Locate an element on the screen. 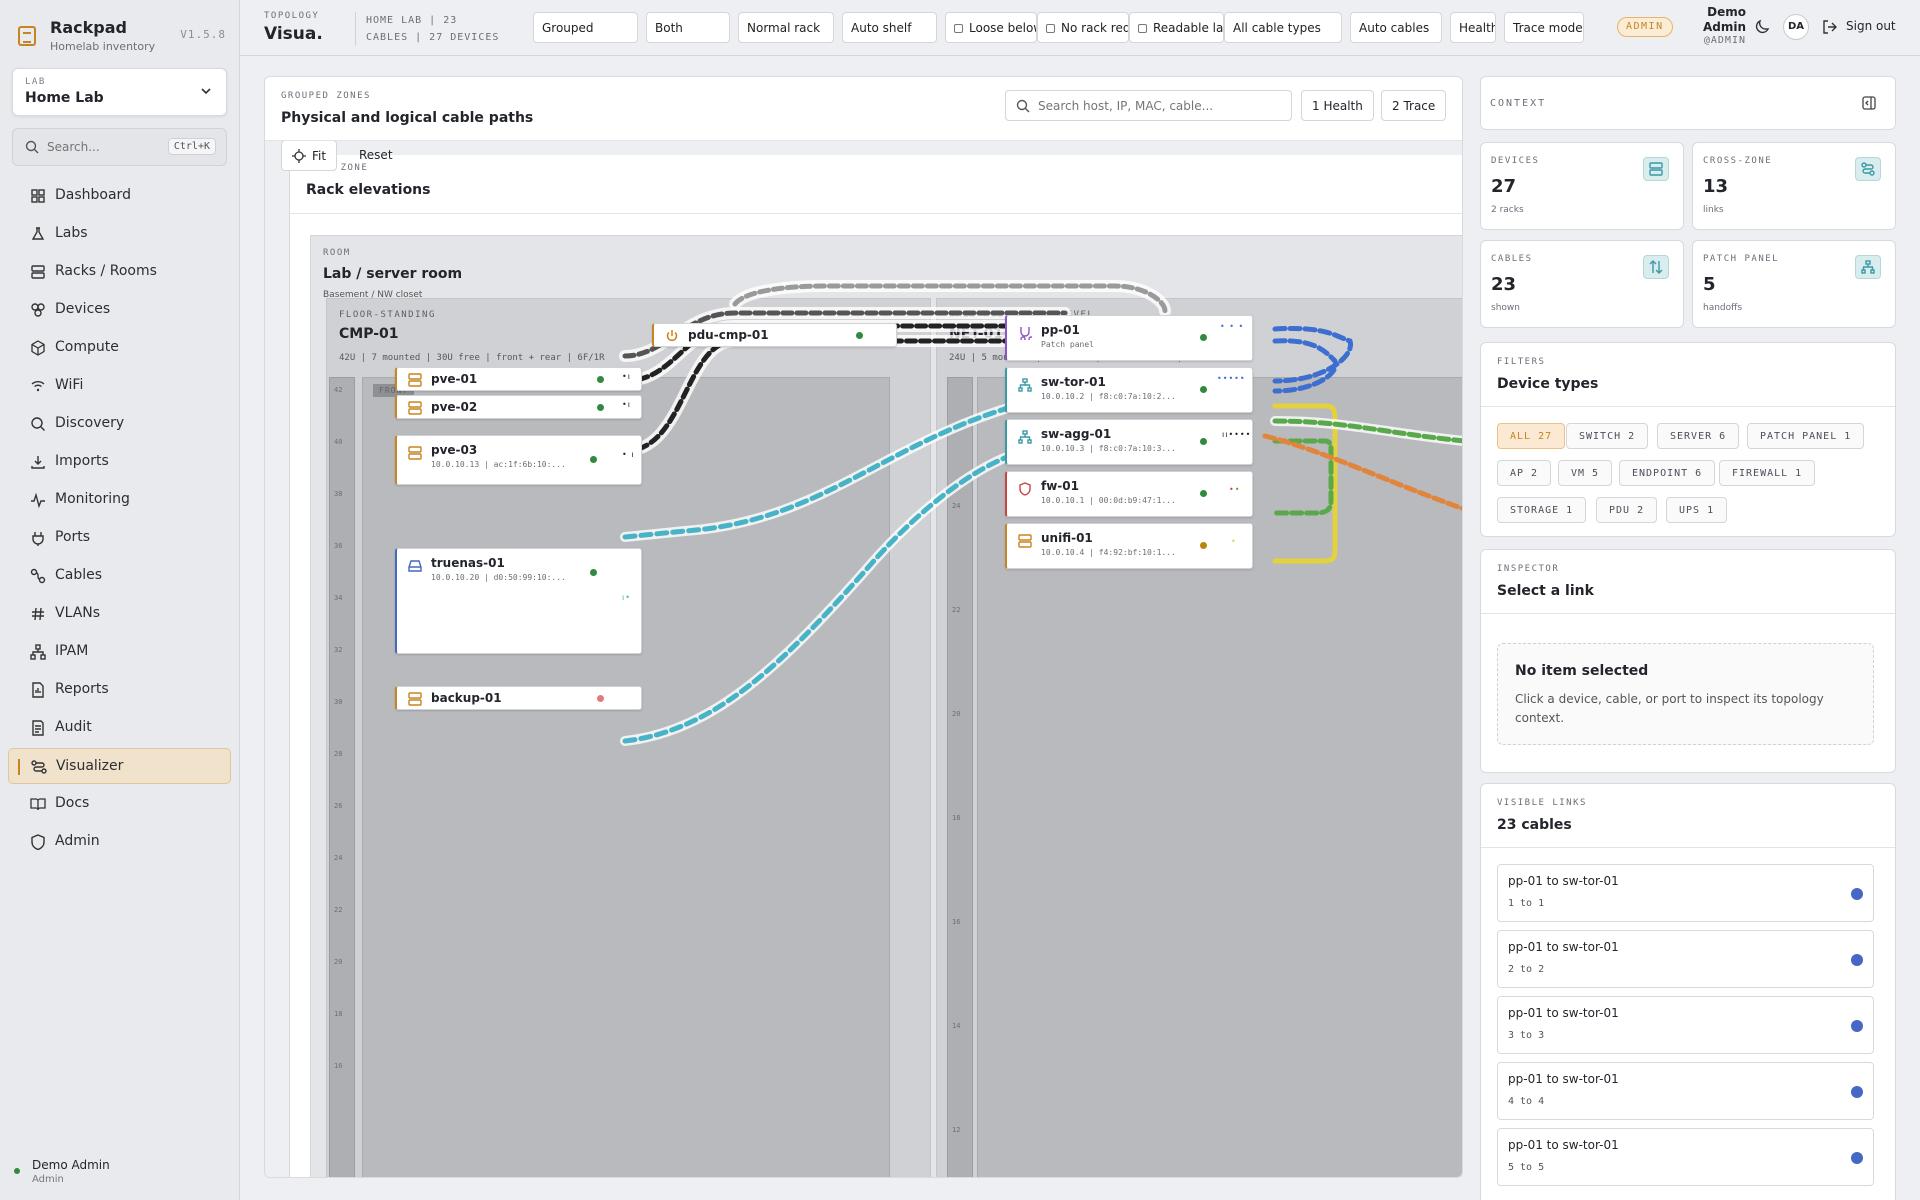 This screenshot has height=1200, width=1920. devices-icon is located at coordinates (38, 310).